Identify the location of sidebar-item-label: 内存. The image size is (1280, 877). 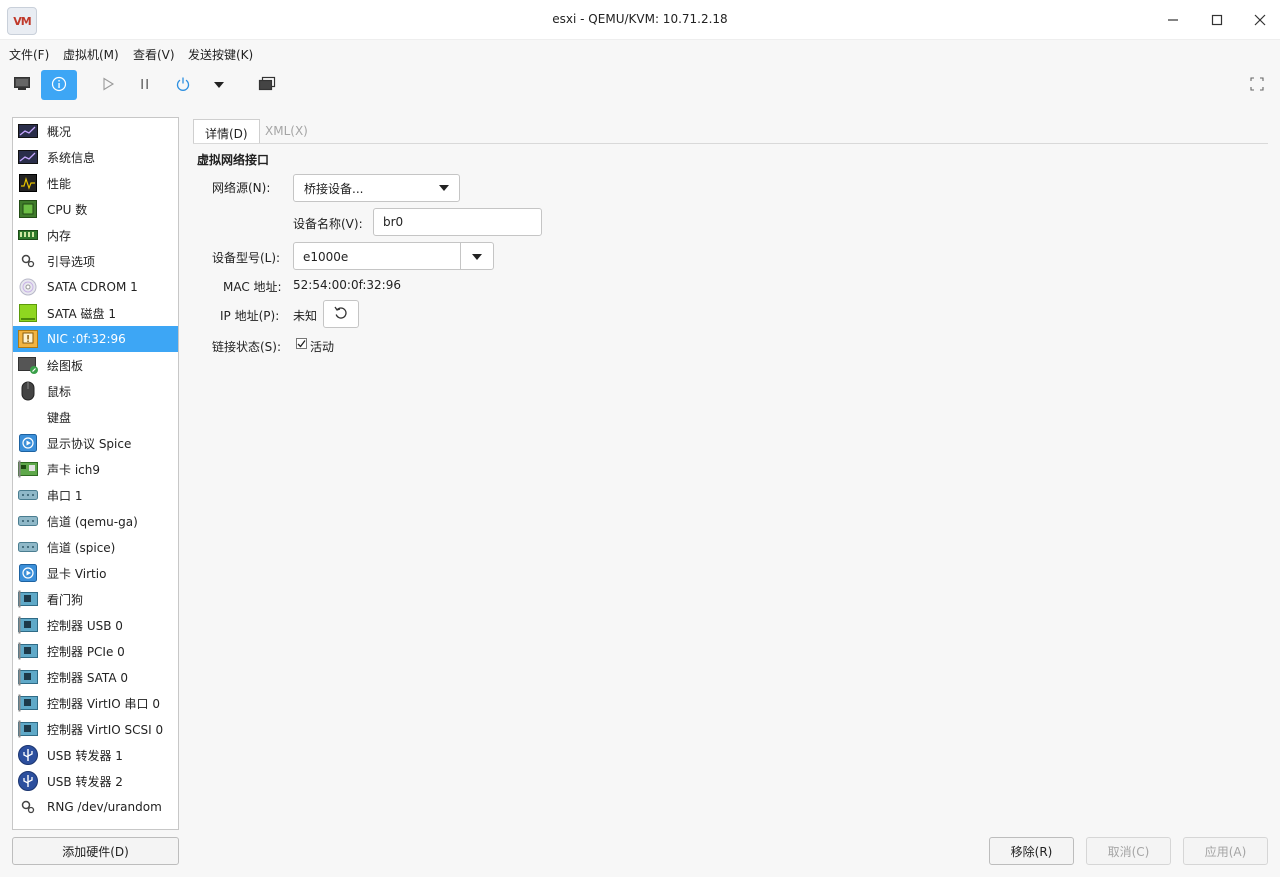
(59, 235).